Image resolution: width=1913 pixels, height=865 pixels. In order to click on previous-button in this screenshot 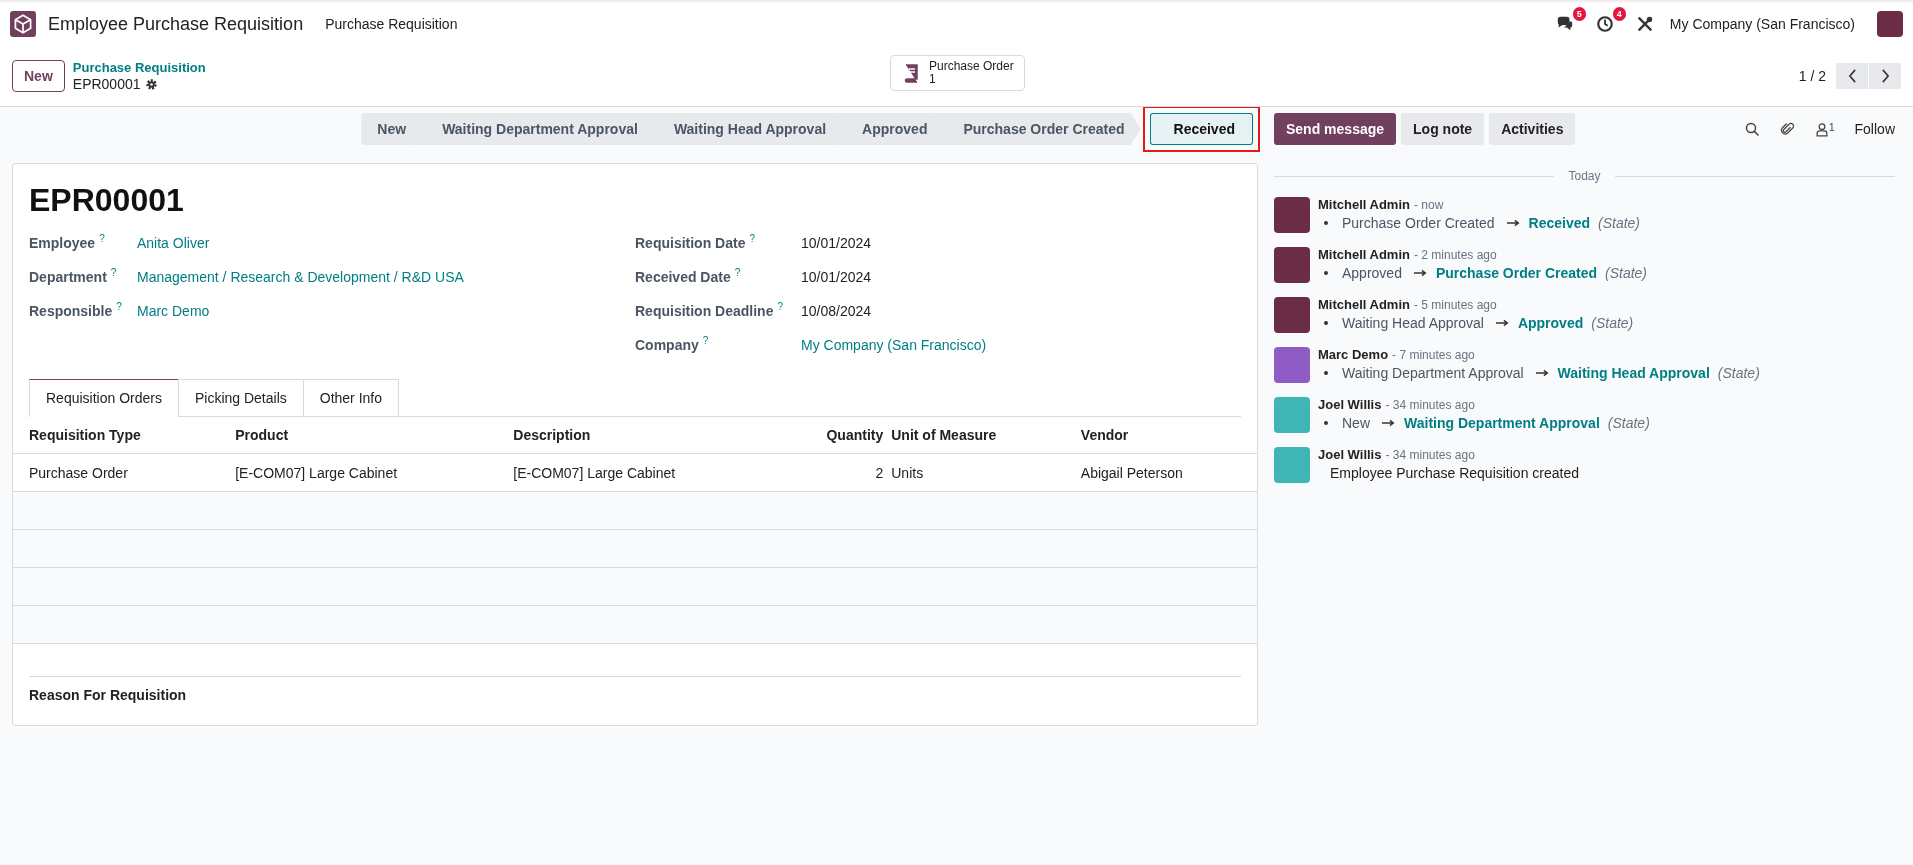, I will do `click(1852, 76)`.